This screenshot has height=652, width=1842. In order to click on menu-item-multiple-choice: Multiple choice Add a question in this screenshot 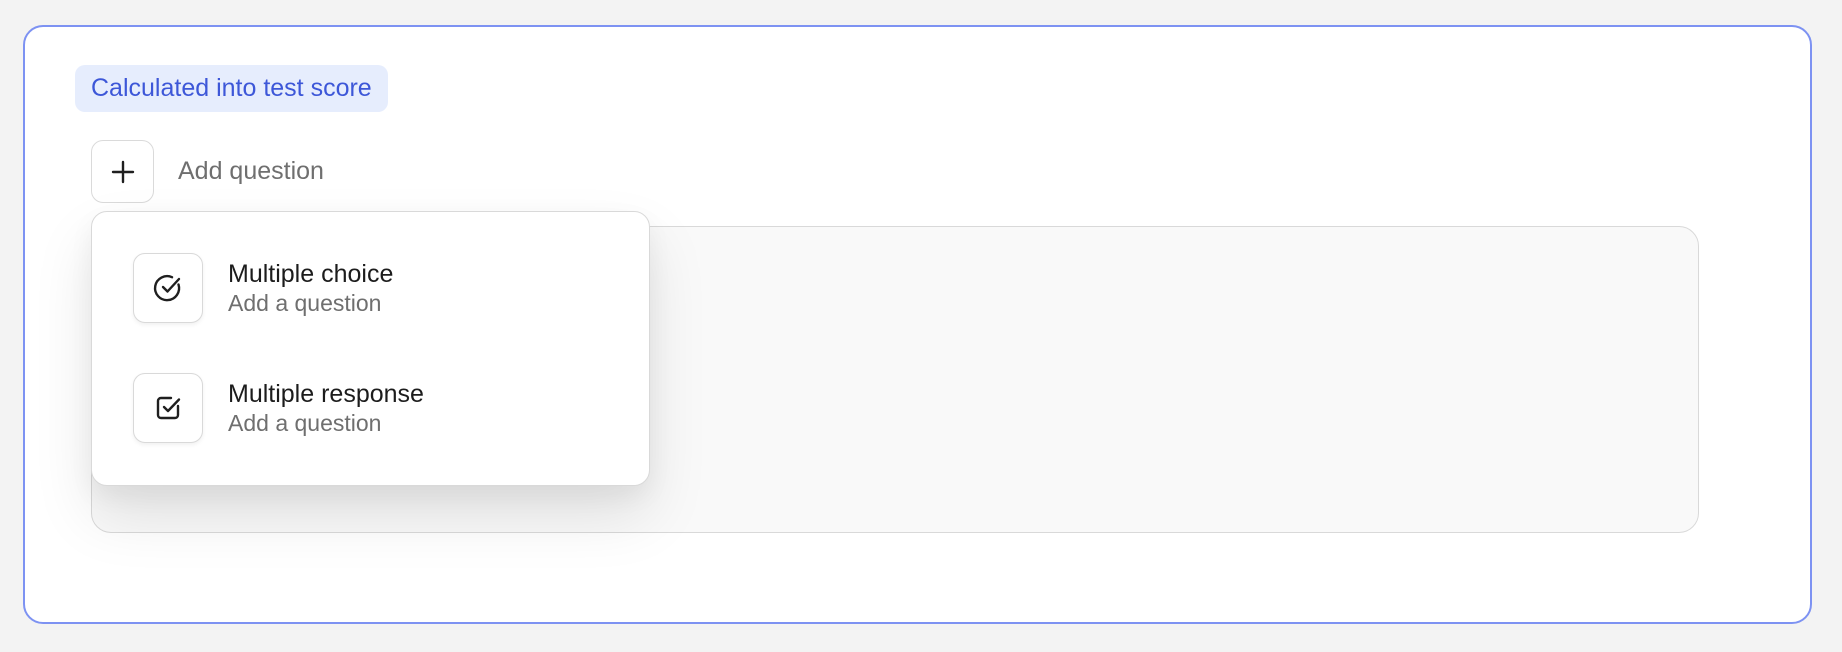, I will do `click(263, 288)`.